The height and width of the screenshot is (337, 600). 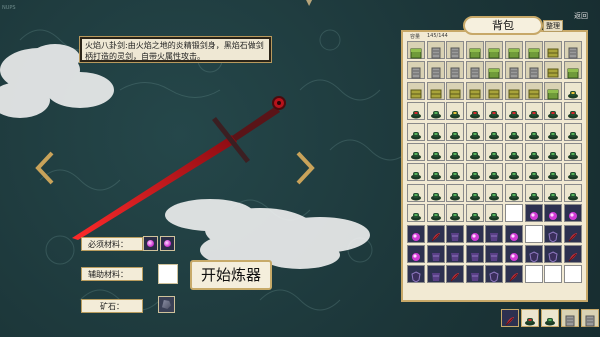 What do you see at coordinates (168, 274) in the screenshot?
I see `auxiliary-material-slot` at bounding box center [168, 274].